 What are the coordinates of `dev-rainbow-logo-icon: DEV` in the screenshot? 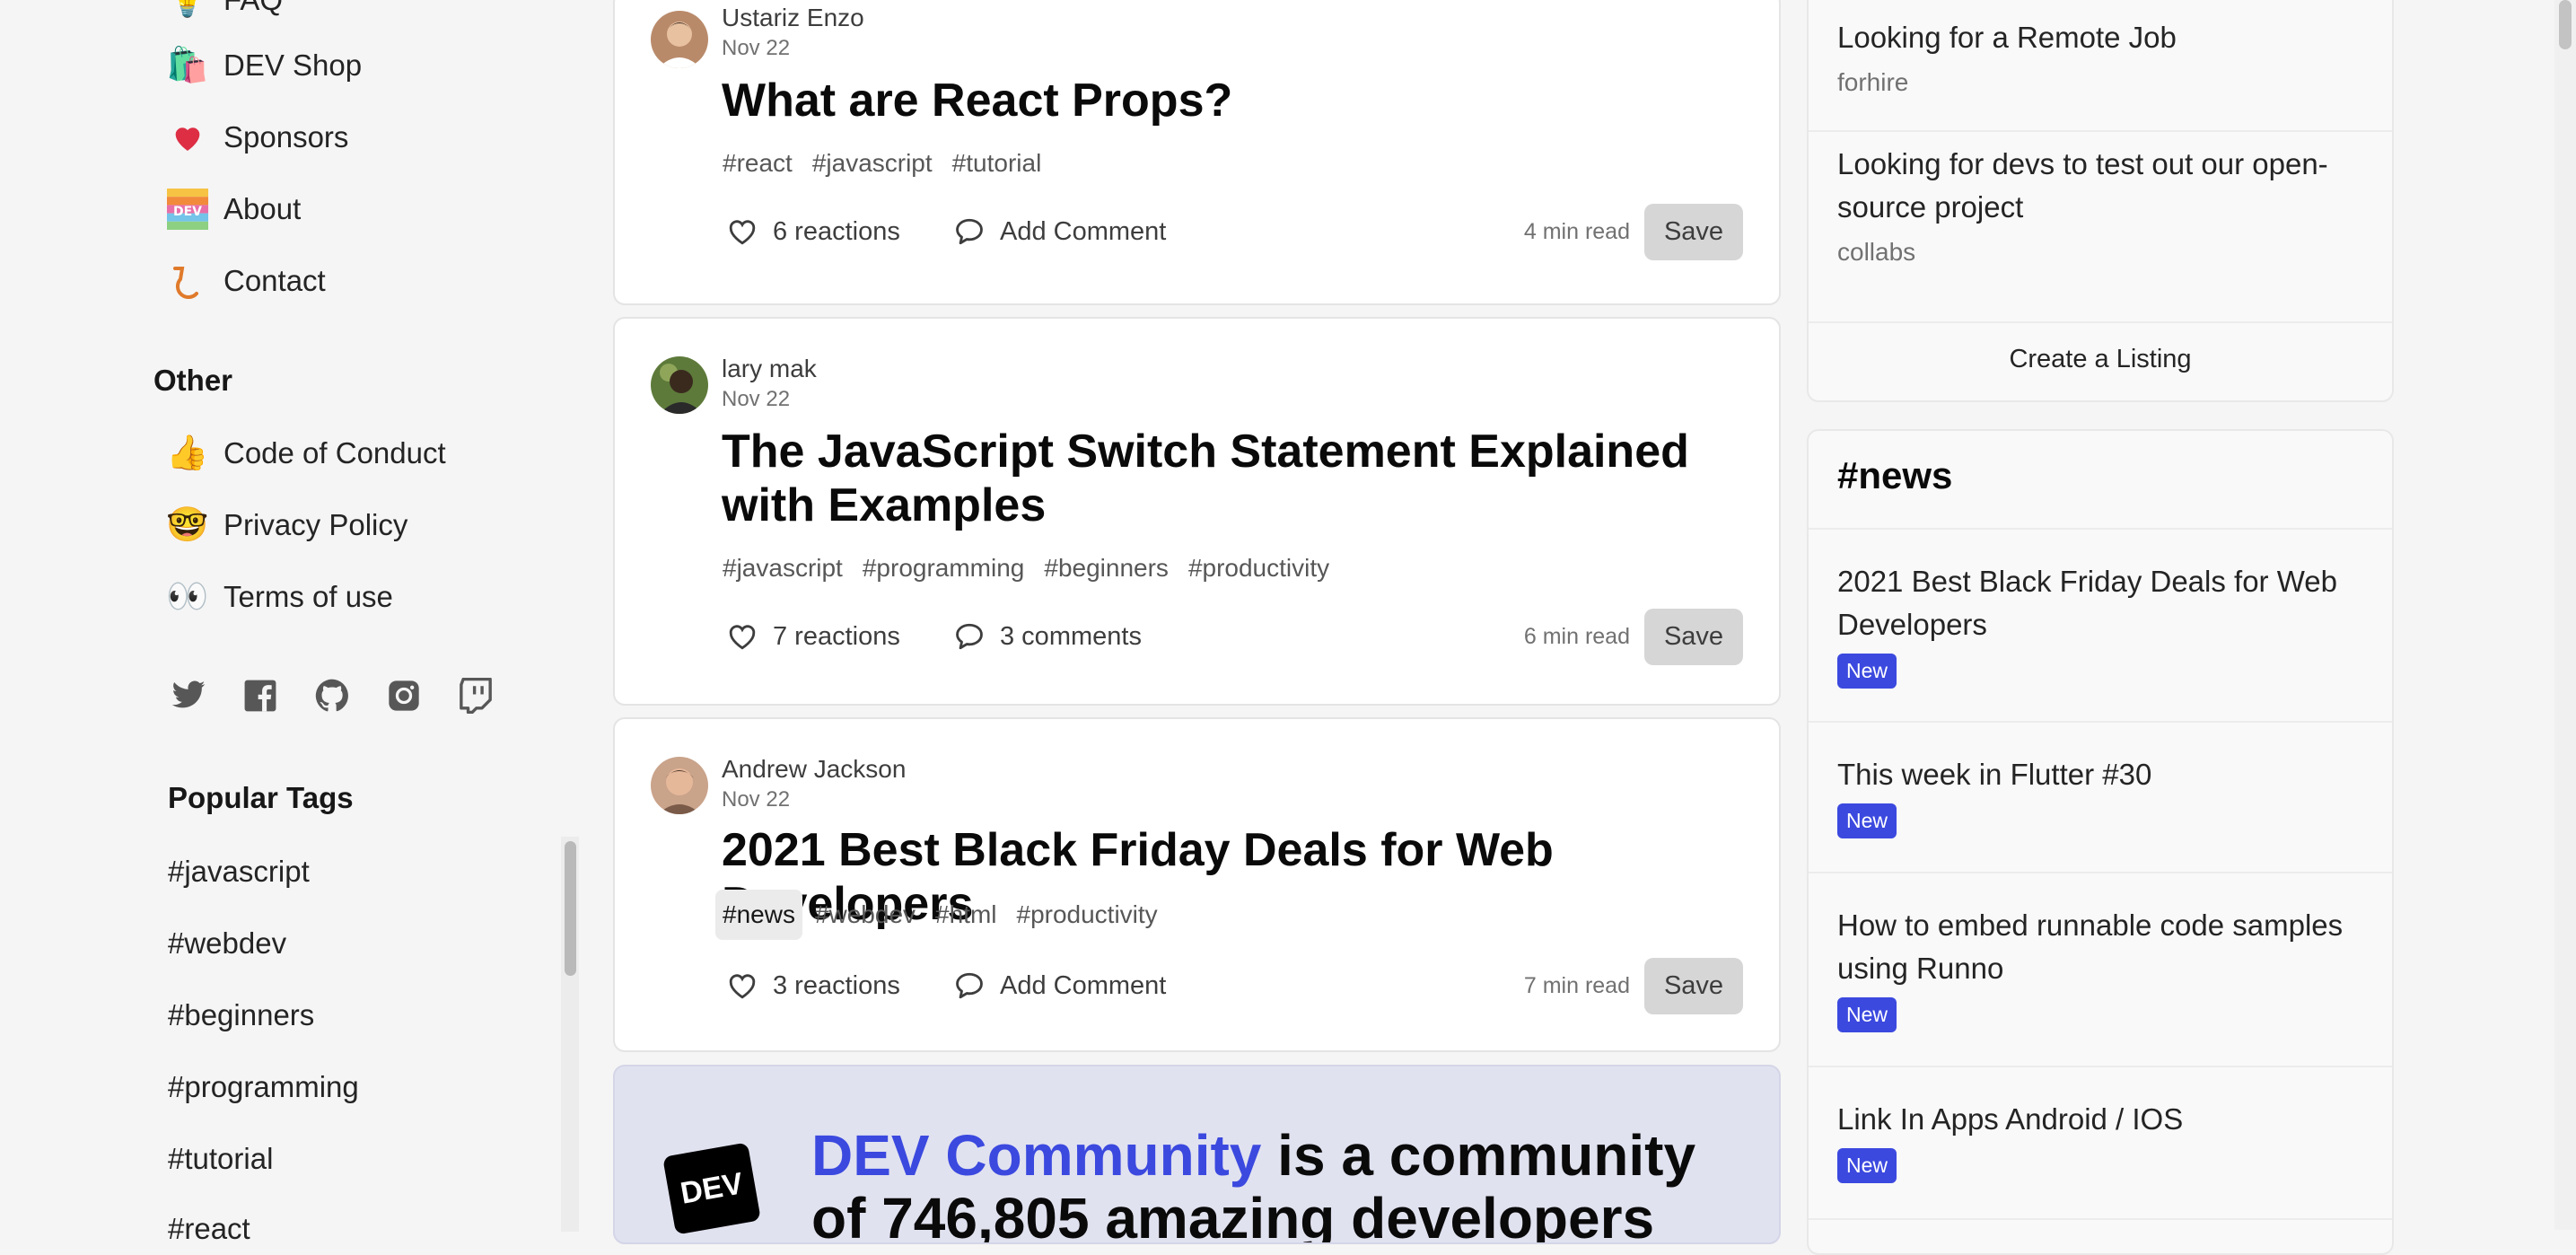 It's located at (187, 209).